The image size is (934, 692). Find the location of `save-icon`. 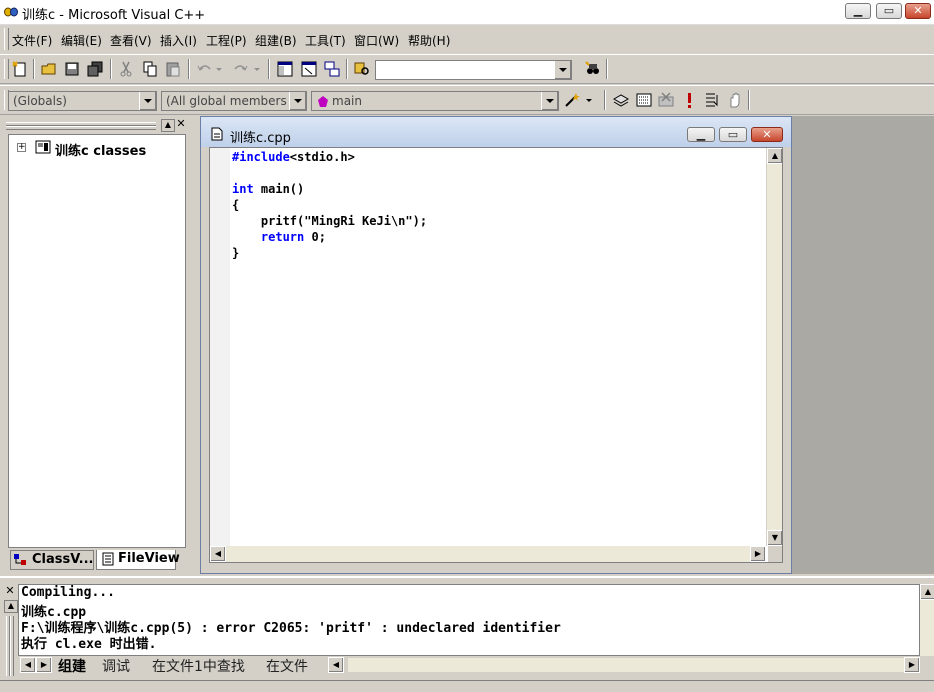

save-icon is located at coordinates (72, 69).